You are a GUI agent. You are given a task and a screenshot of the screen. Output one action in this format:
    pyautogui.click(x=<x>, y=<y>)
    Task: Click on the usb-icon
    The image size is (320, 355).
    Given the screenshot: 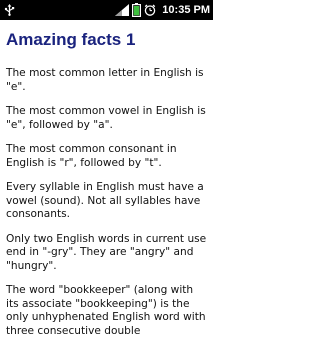 What is the action you would take?
    pyautogui.click(x=9, y=10)
    